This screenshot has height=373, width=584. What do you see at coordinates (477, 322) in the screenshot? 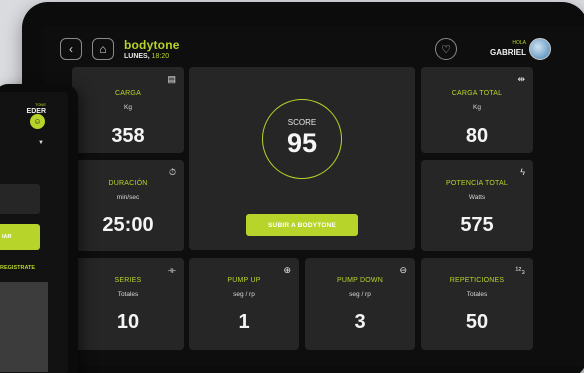
I see `card-value: 50` at bounding box center [477, 322].